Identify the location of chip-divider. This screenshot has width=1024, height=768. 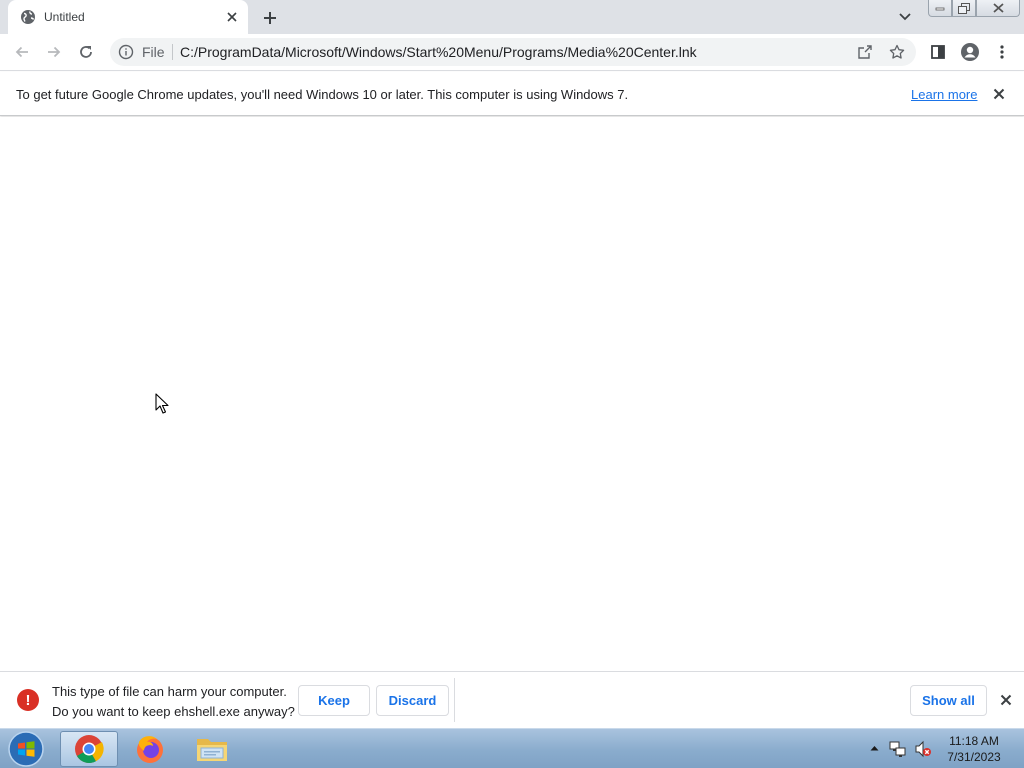
(172, 52).